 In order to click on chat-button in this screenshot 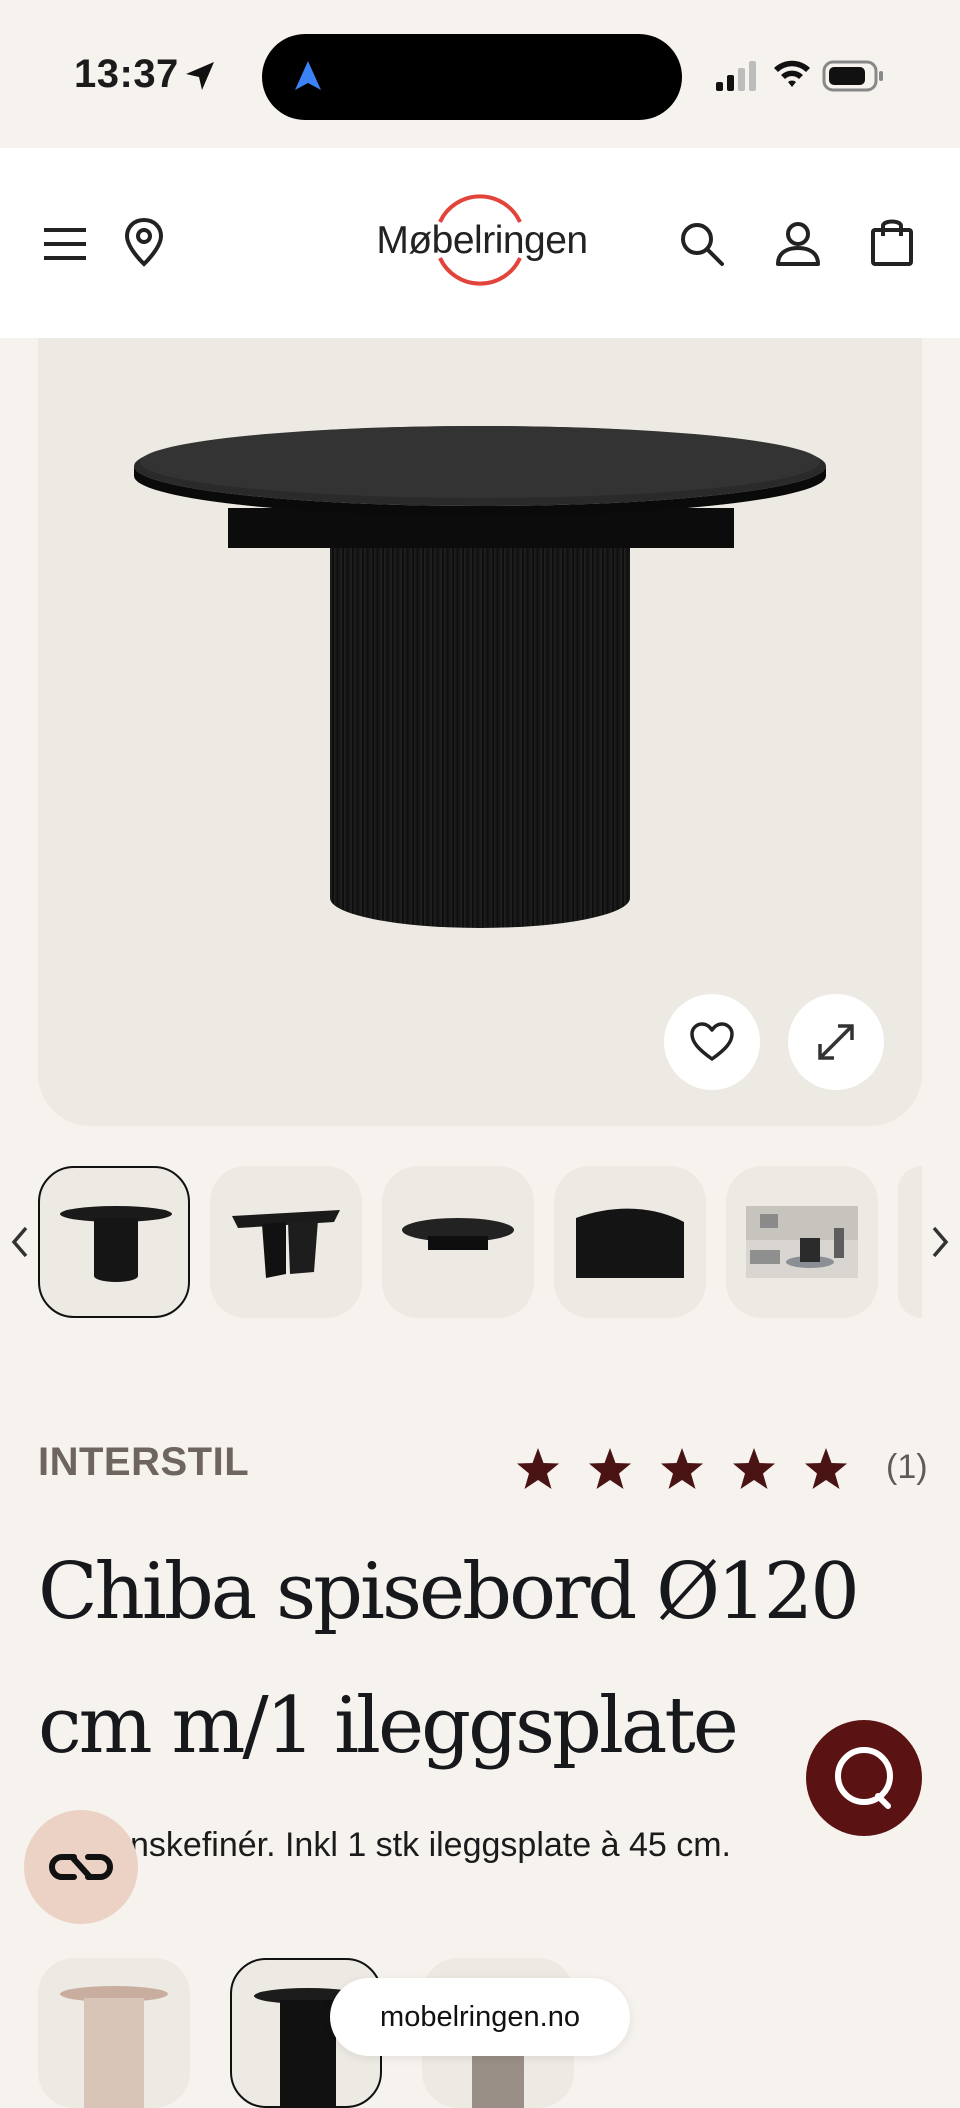, I will do `click(864, 1778)`.